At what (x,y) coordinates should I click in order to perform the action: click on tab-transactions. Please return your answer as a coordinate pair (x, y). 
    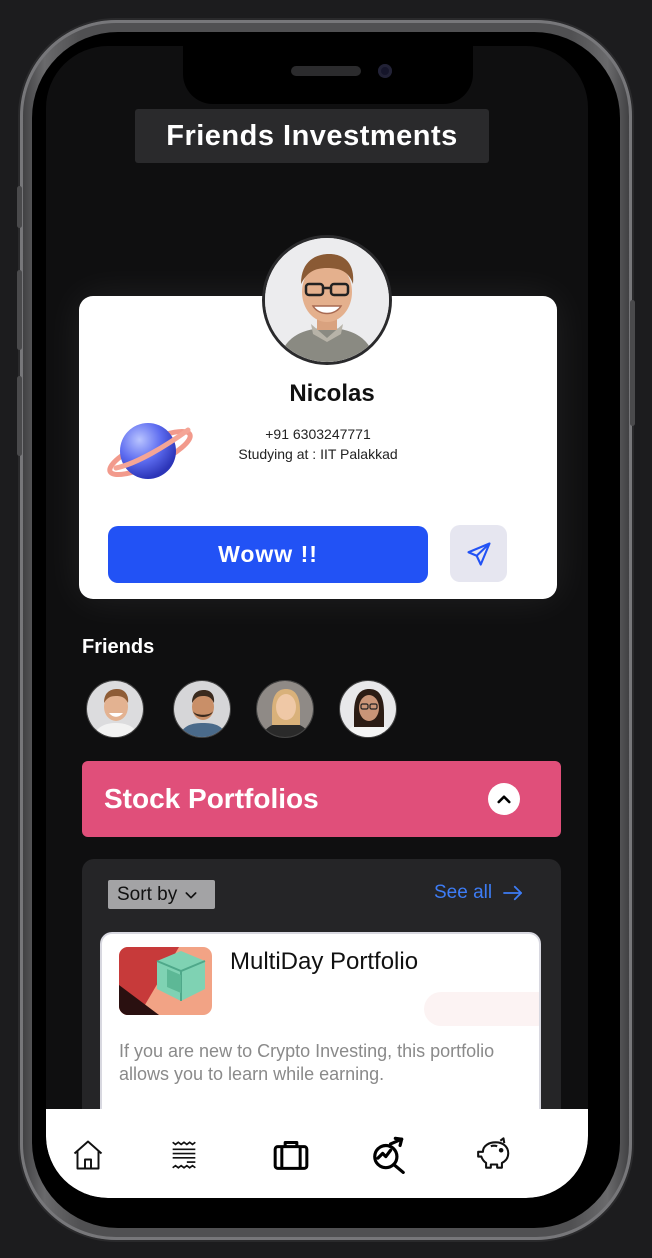
    Looking at the image, I should click on (184, 1155).